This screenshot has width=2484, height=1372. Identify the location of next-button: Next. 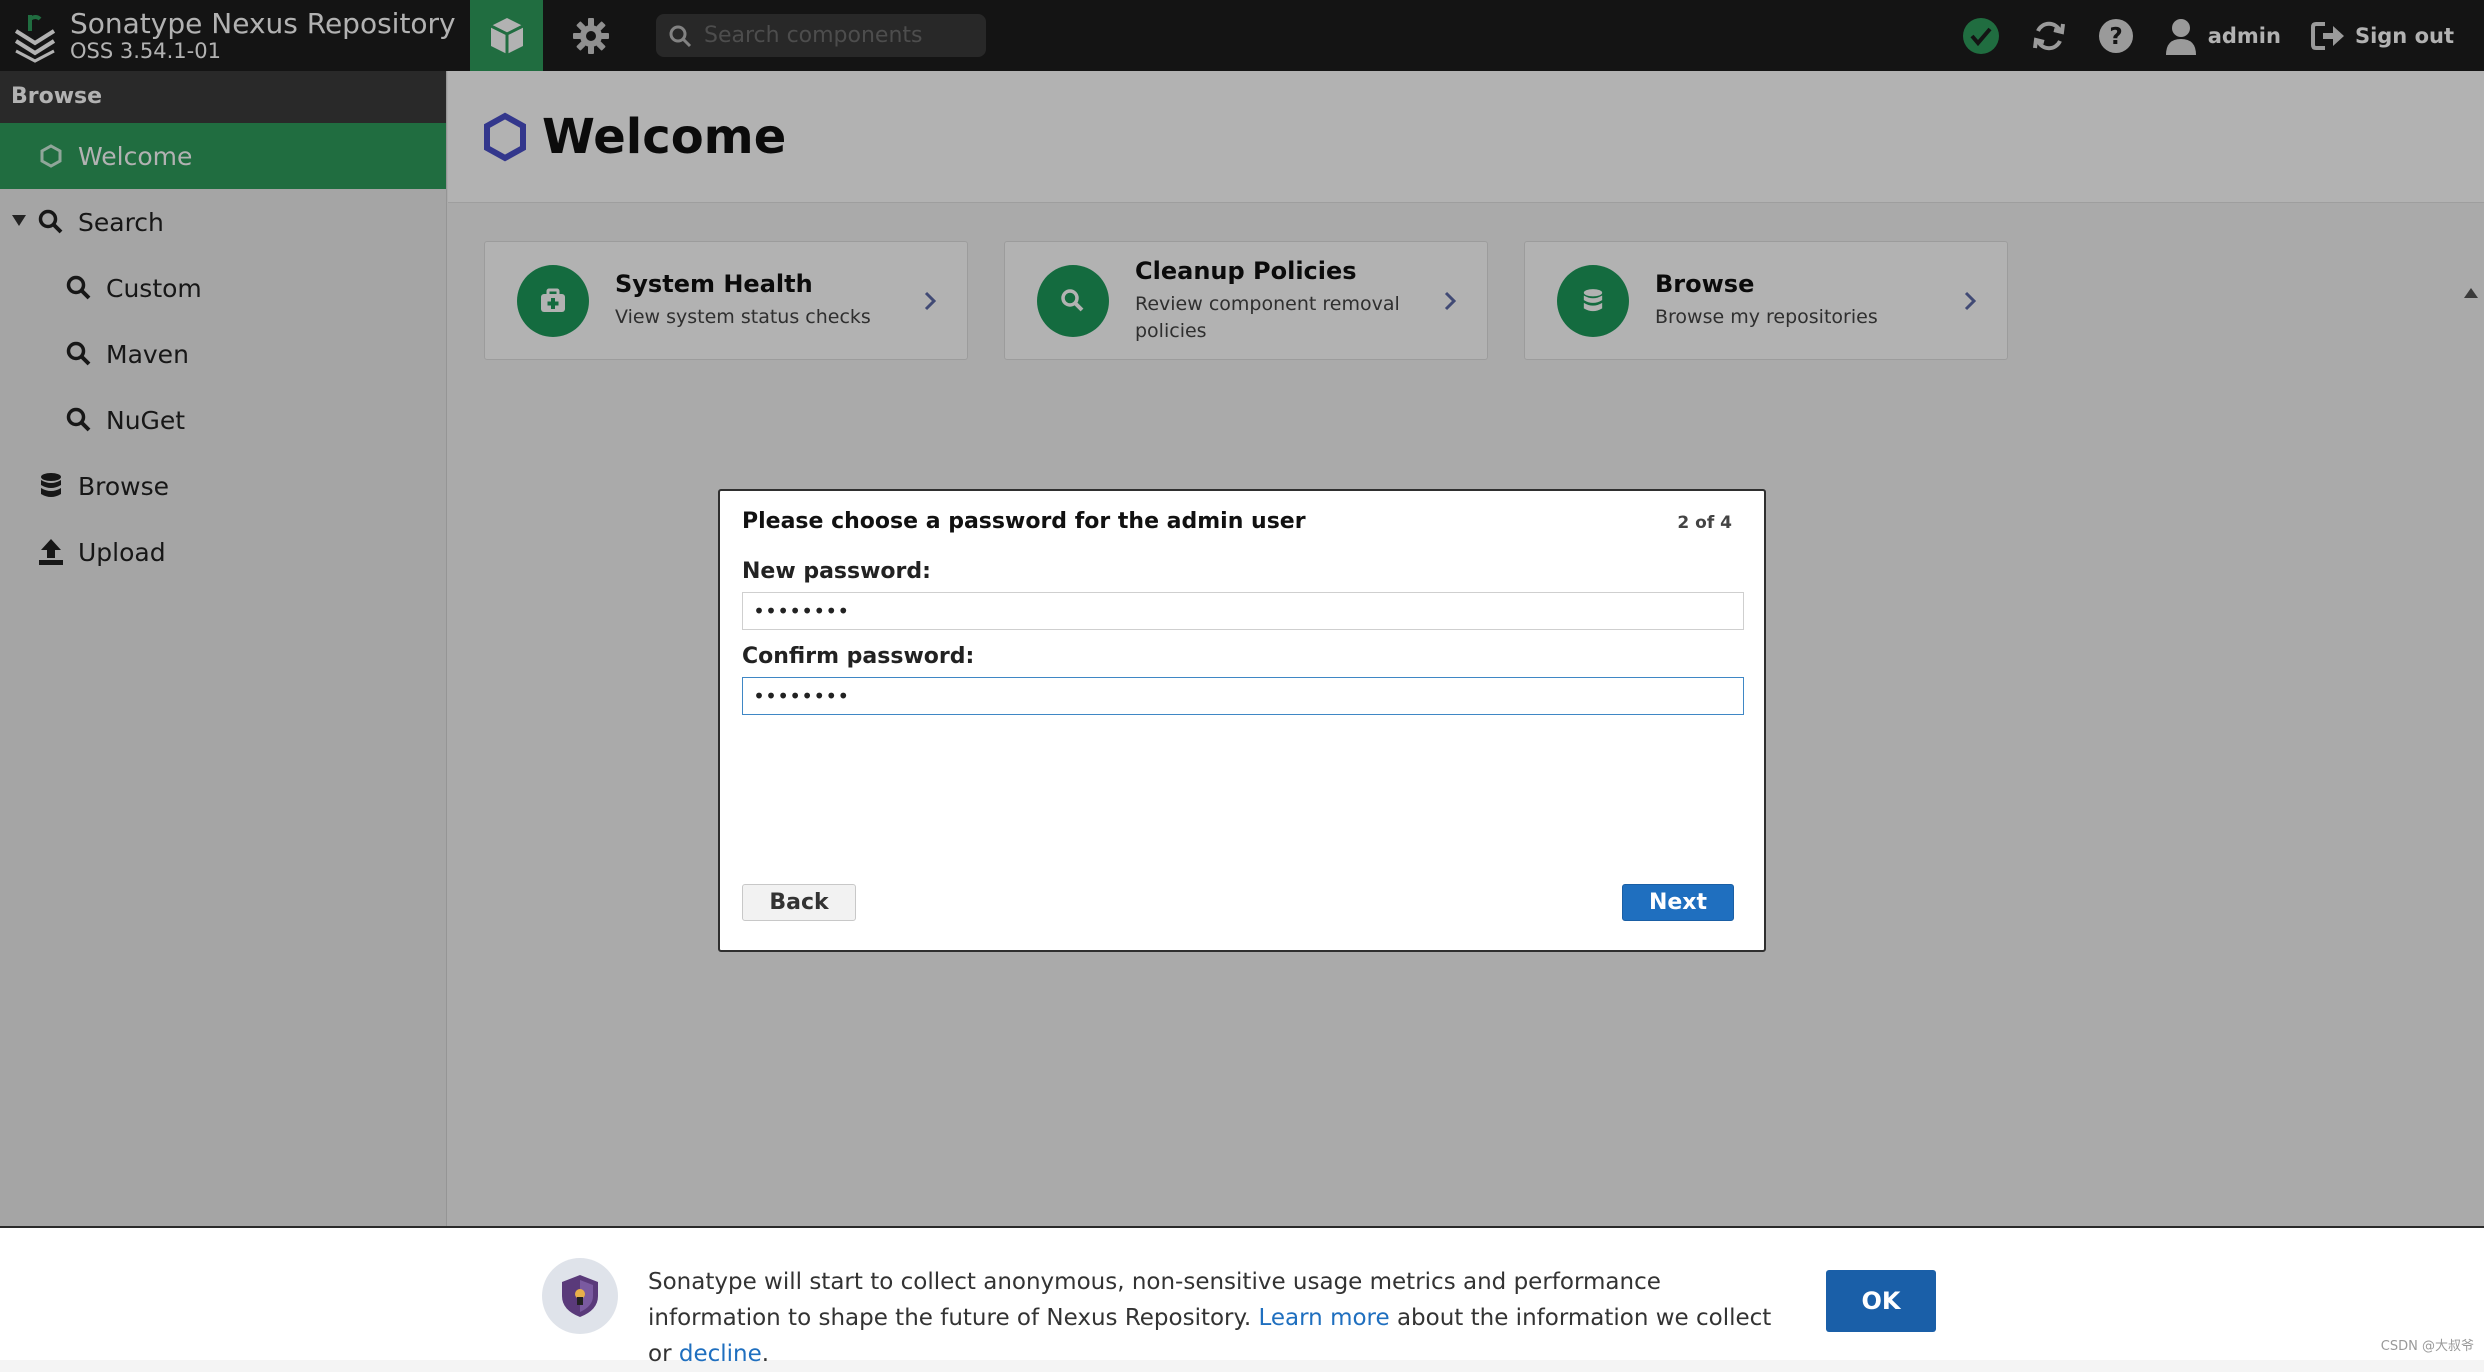
(1678, 902).